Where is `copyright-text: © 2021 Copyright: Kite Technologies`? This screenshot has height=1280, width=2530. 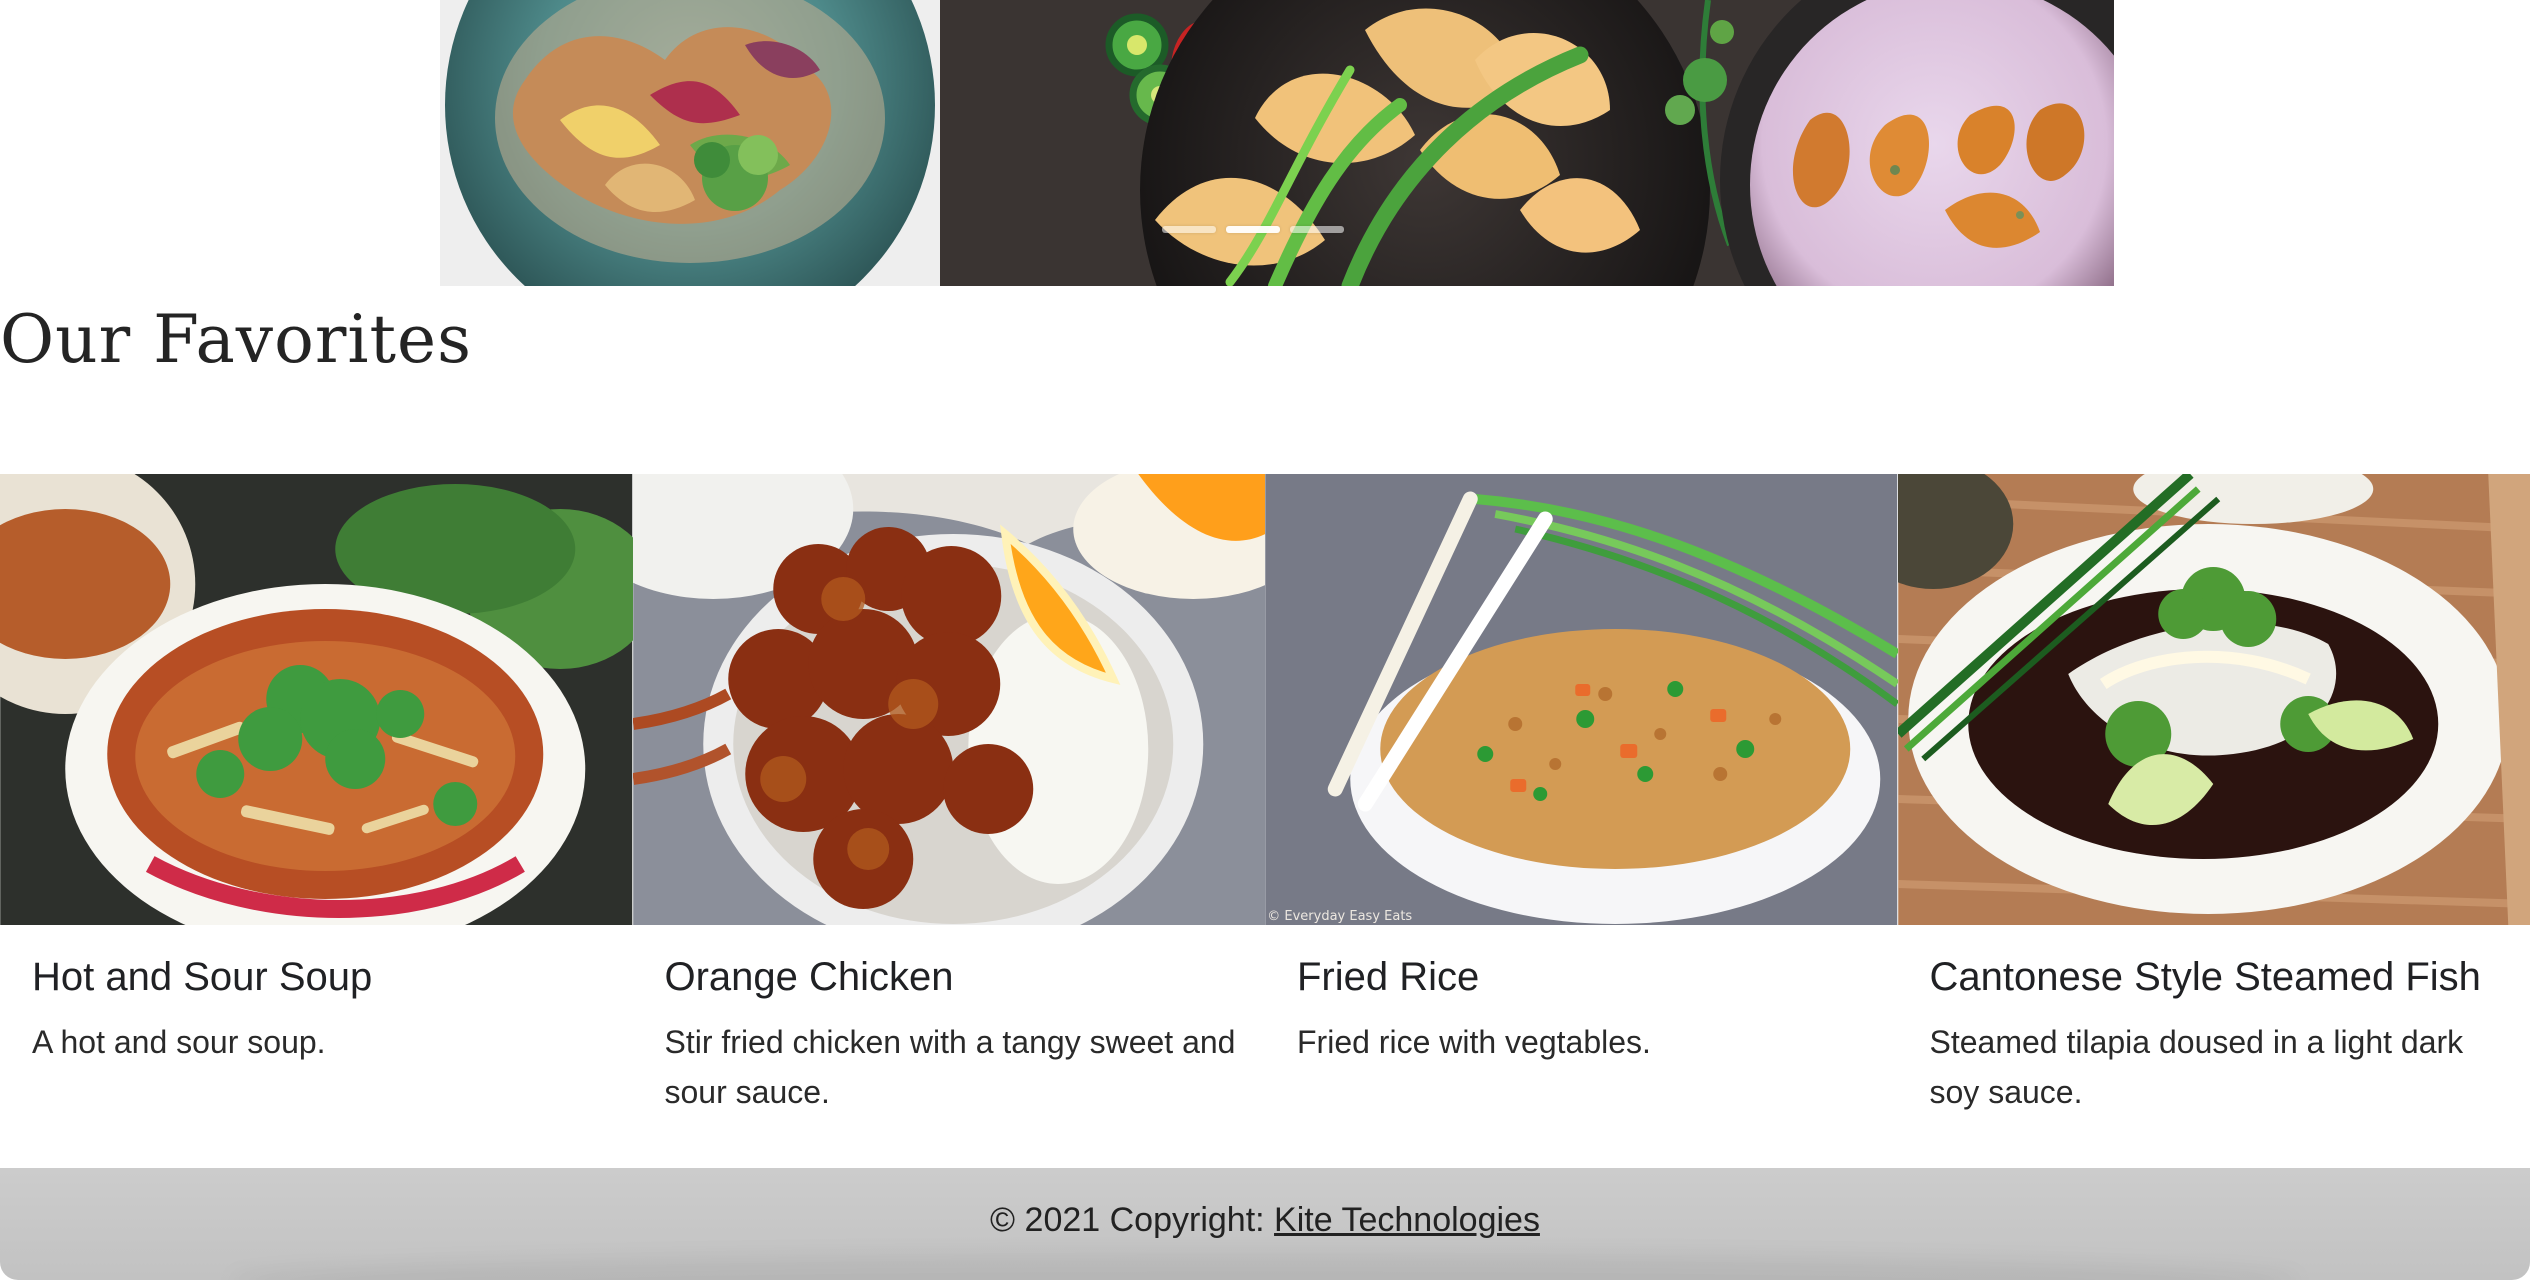
copyright-text: © 2021 Copyright: Kite Technologies is located at coordinates (1265, 1220).